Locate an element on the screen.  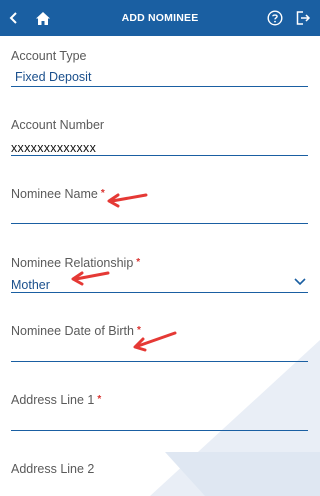
logout-button is located at coordinates (303, 18).